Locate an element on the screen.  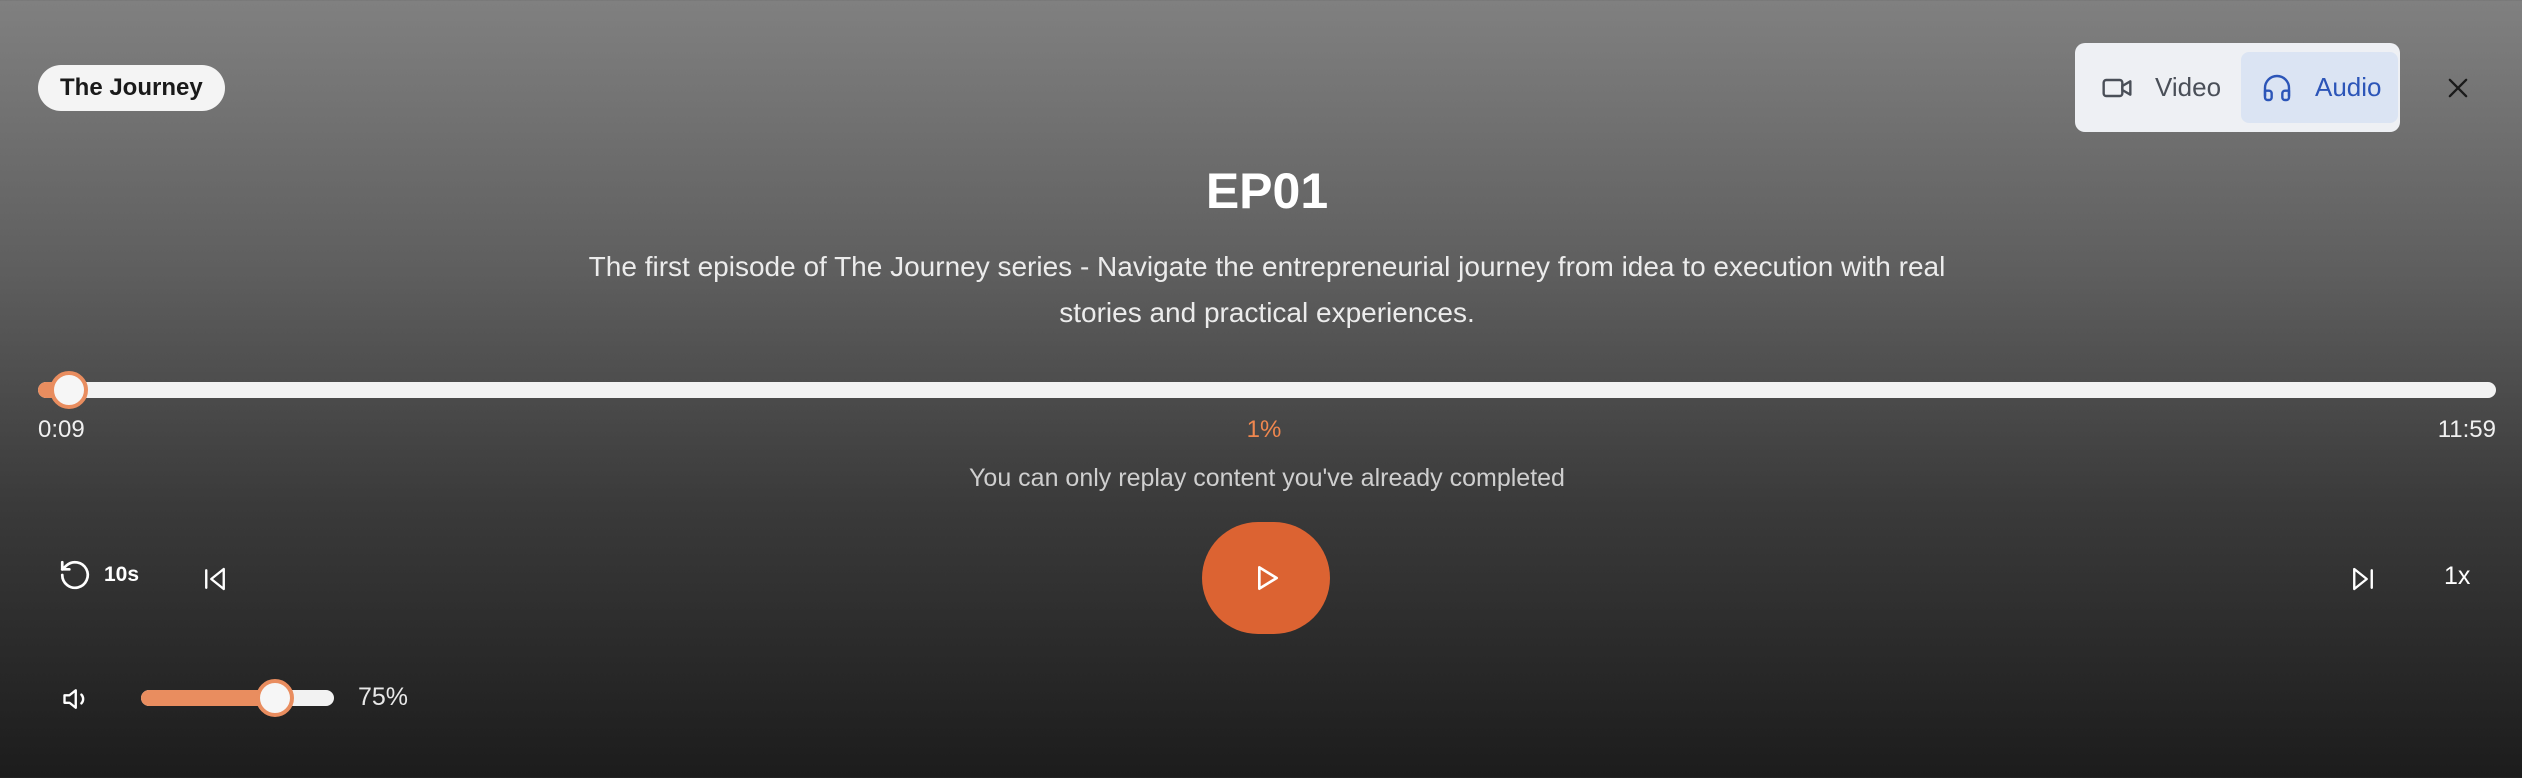
skip-back-icon is located at coordinates (215, 579).